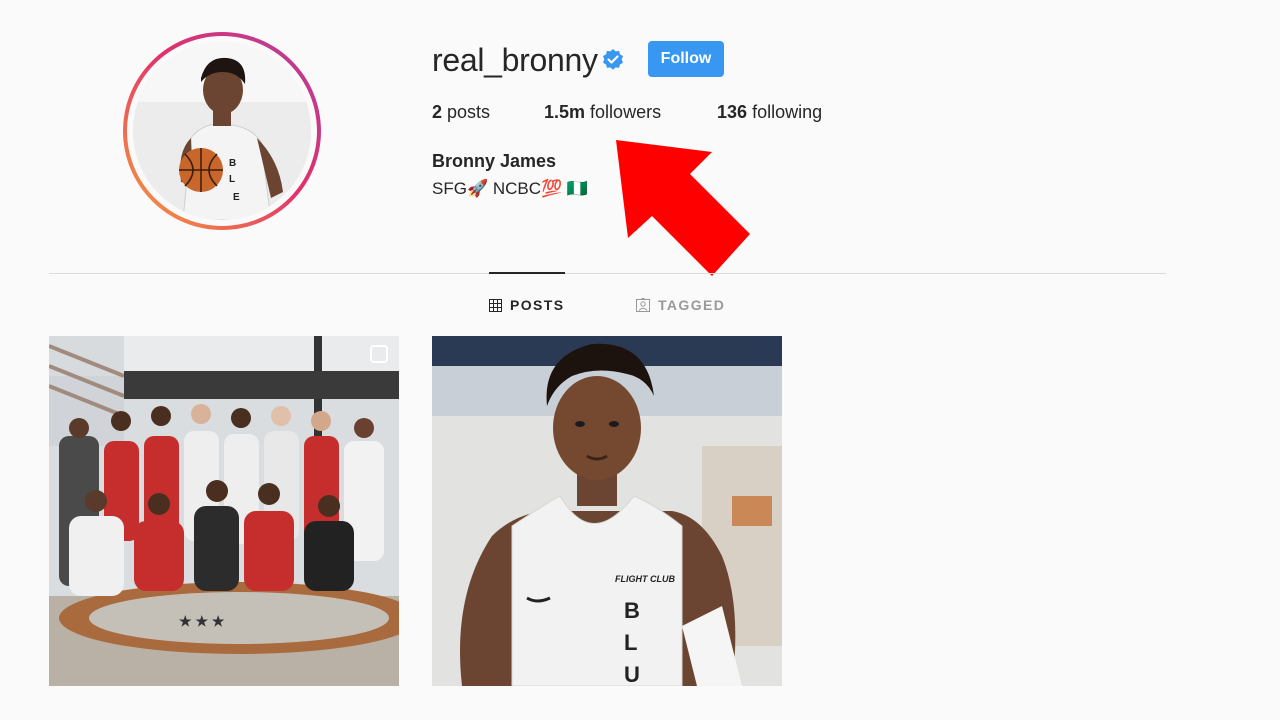 This screenshot has height=720, width=1280. I want to click on tab-posts: POSTS, so click(526, 305).